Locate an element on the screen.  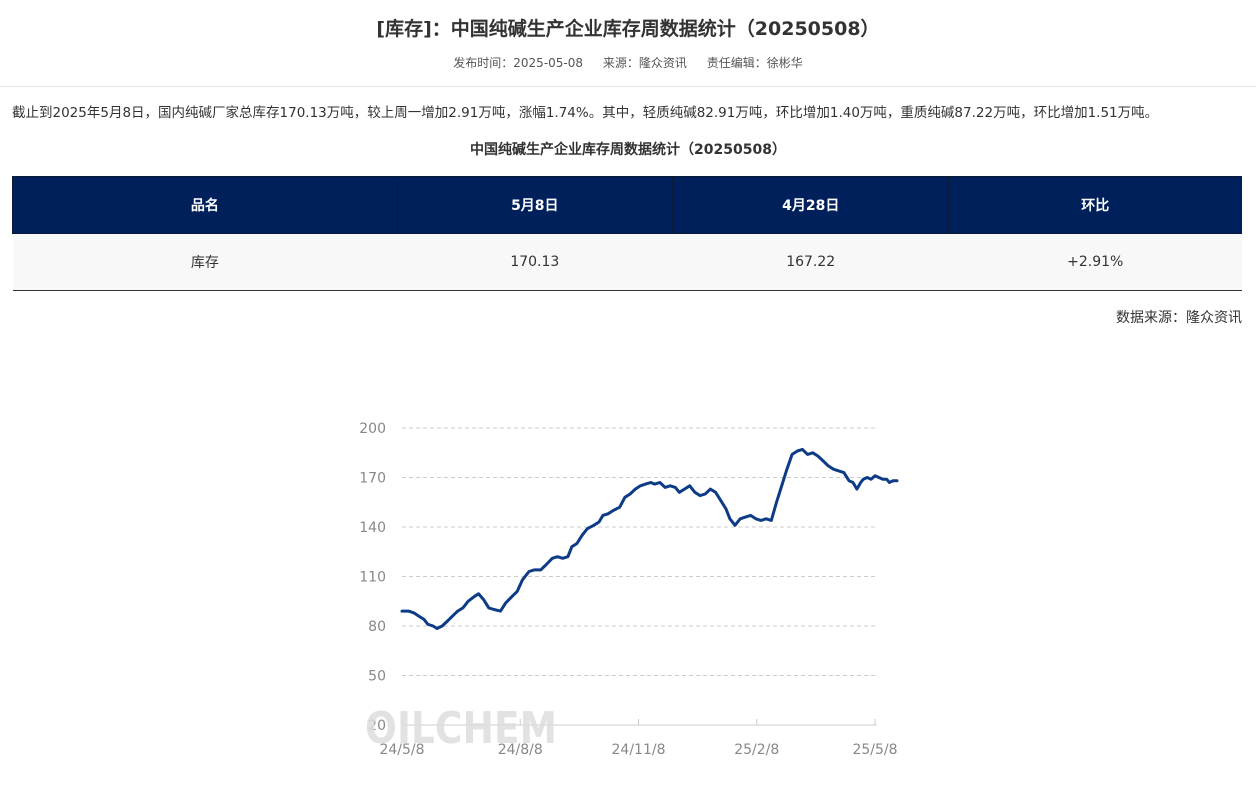
header-product: 品名 is located at coordinates (205, 205).